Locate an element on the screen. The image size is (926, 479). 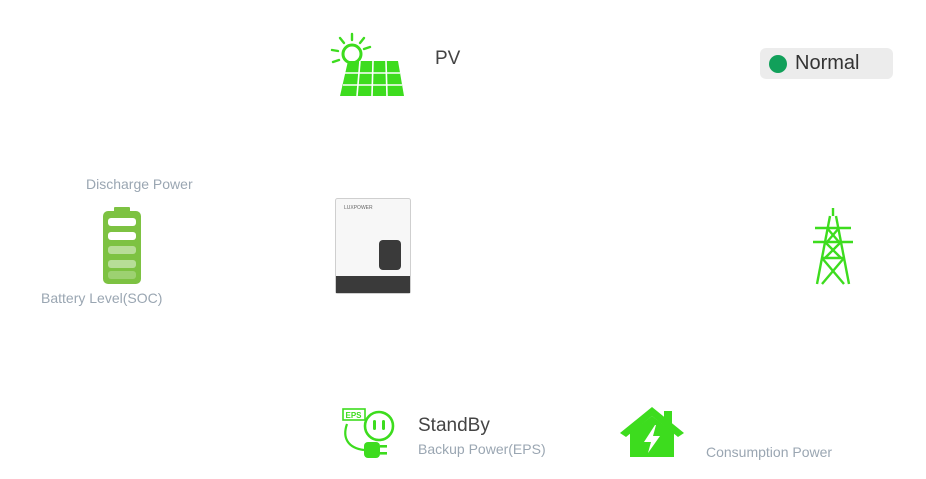
status-text: Normal is located at coordinates (827, 63).